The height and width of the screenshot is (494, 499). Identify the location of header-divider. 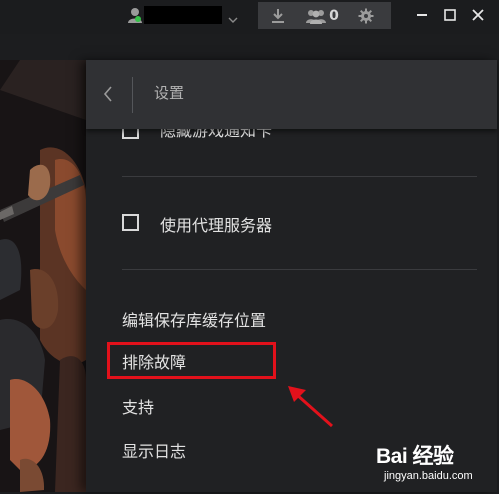
(132, 95).